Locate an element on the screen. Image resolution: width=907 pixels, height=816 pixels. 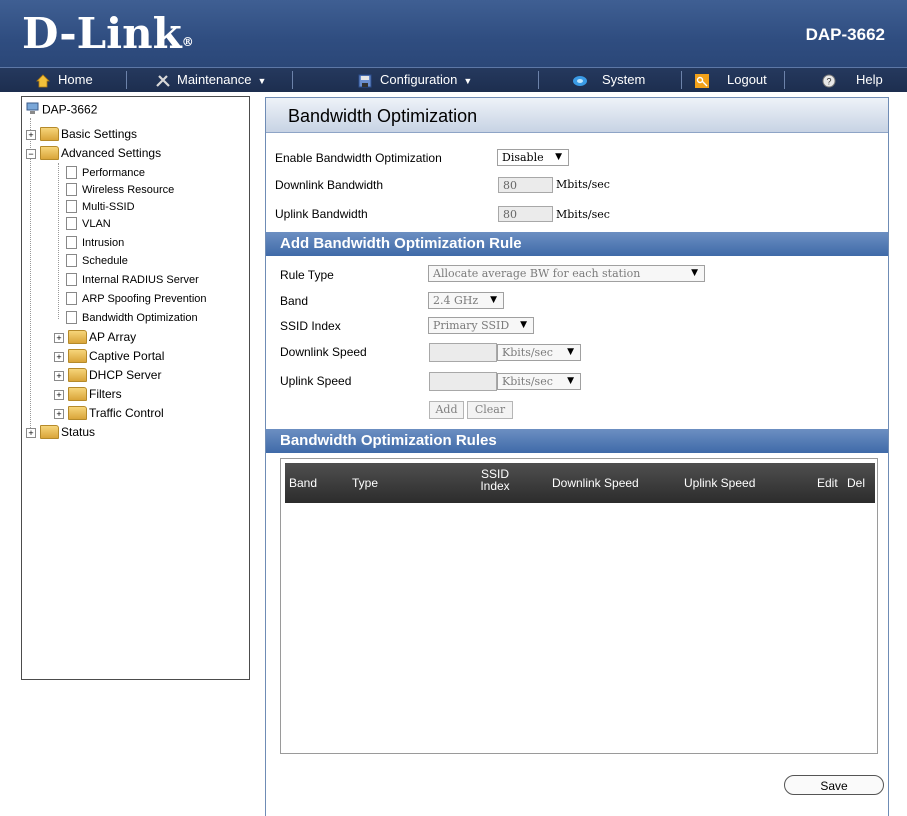
band-select: 2.4 GHz ▼ is located at coordinates (466, 300).